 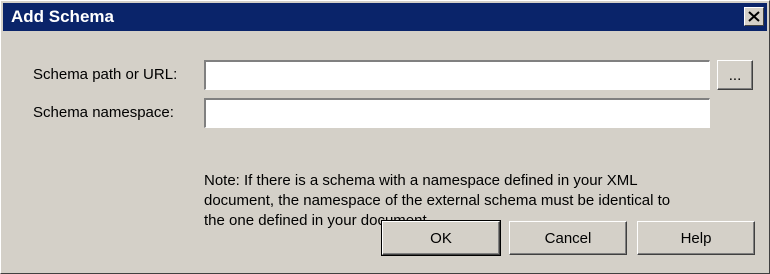 I want to click on ok-button: OK, so click(x=441, y=238).